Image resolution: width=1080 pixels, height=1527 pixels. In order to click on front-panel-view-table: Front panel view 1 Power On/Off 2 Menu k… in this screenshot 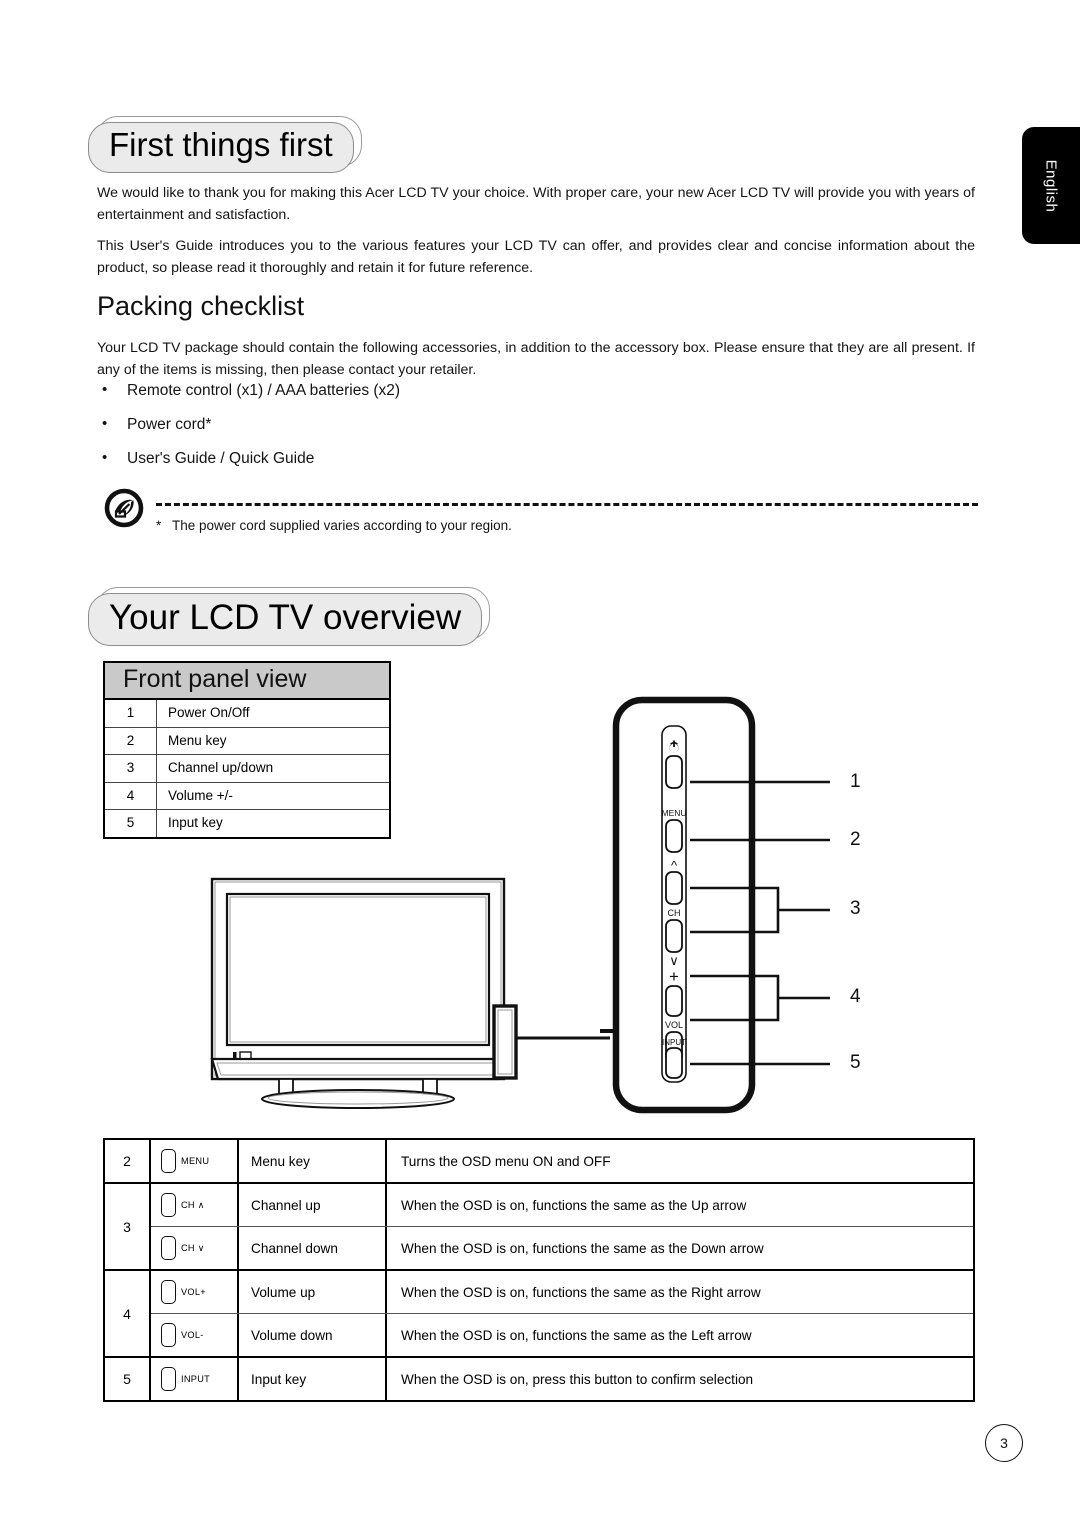, I will do `click(247, 750)`.